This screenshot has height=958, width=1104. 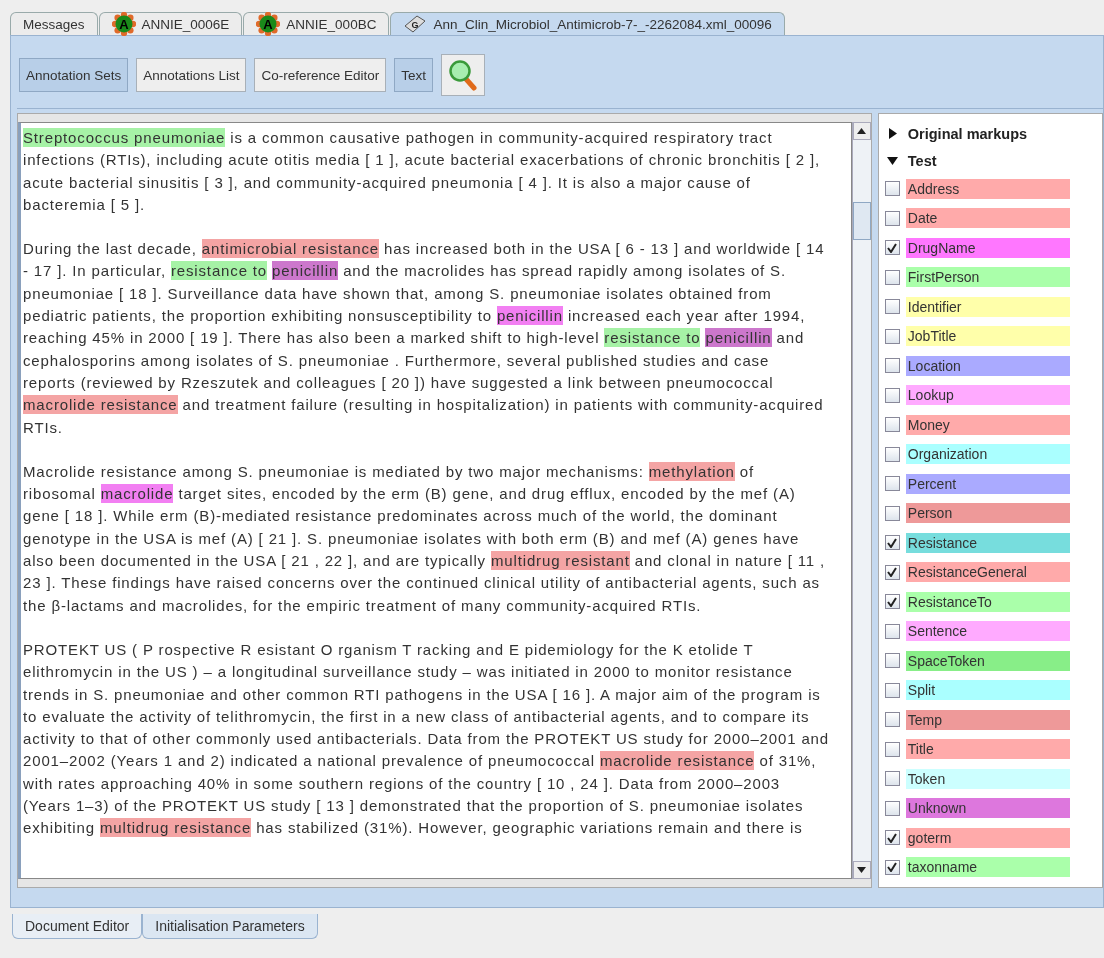 What do you see at coordinates (413, 75) in the screenshot?
I see `toolbar-button: Text` at bounding box center [413, 75].